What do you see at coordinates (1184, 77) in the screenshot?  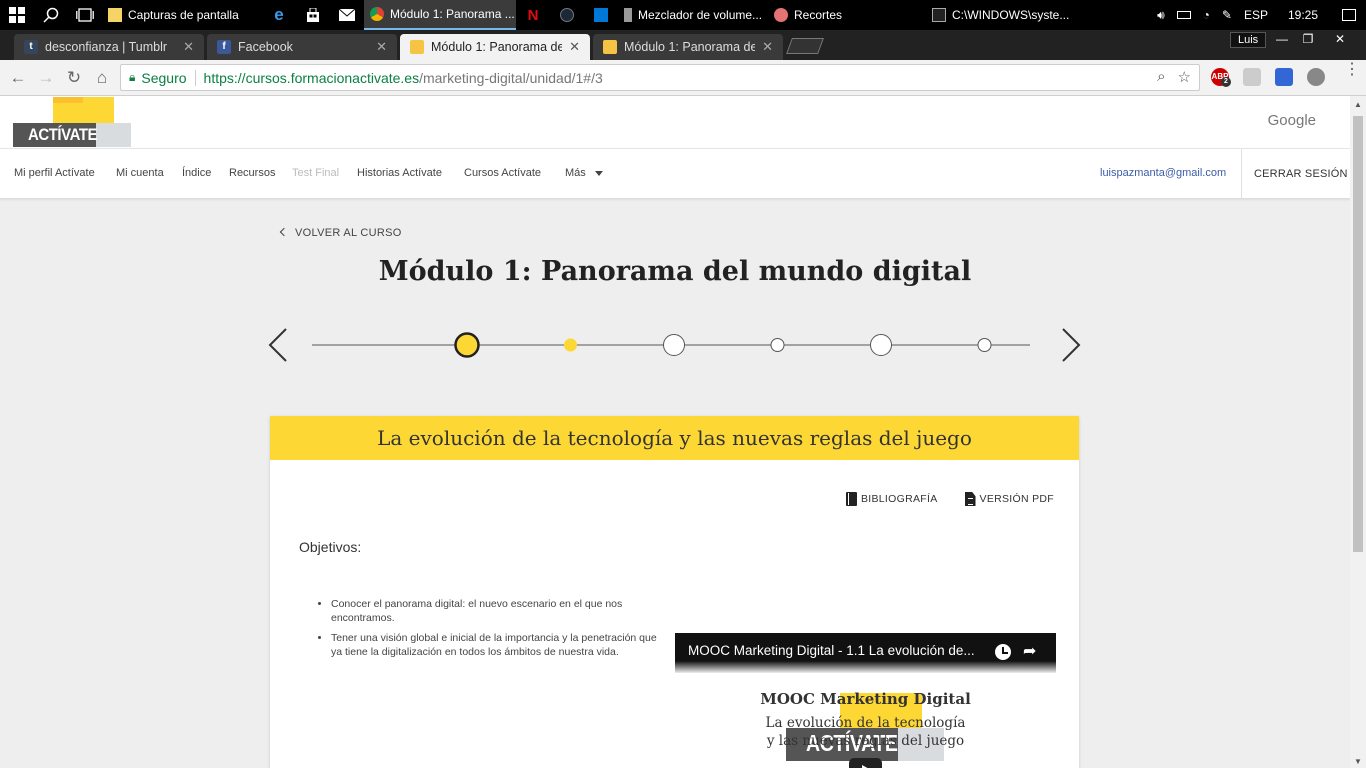 I see `bookmark-star-icon: ☆` at bounding box center [1184, 77].